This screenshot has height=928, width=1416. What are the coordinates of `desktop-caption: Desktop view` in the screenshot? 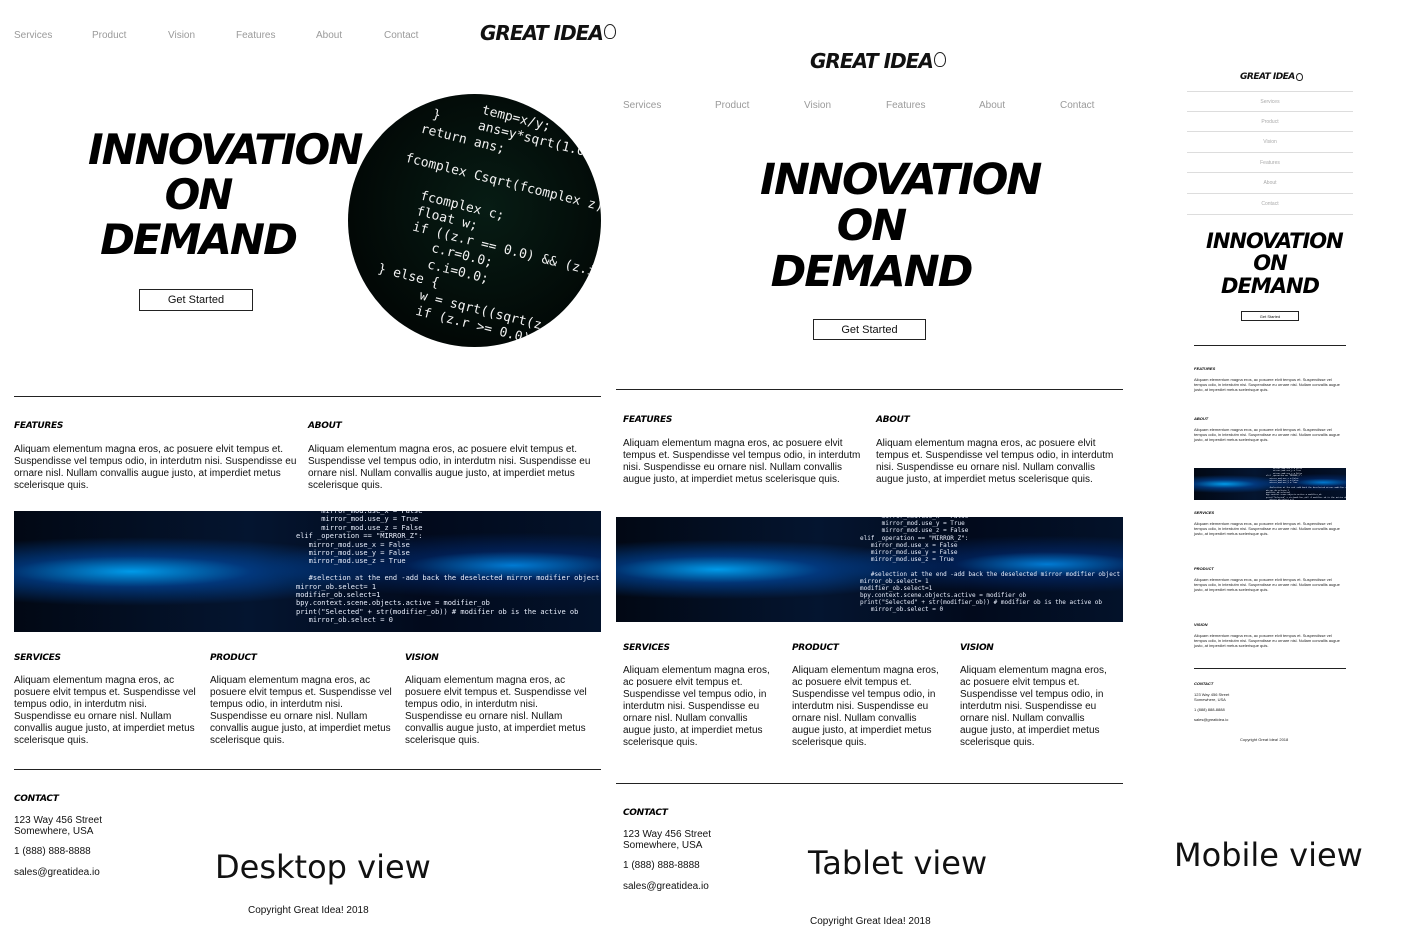 It's located at (323, 867).